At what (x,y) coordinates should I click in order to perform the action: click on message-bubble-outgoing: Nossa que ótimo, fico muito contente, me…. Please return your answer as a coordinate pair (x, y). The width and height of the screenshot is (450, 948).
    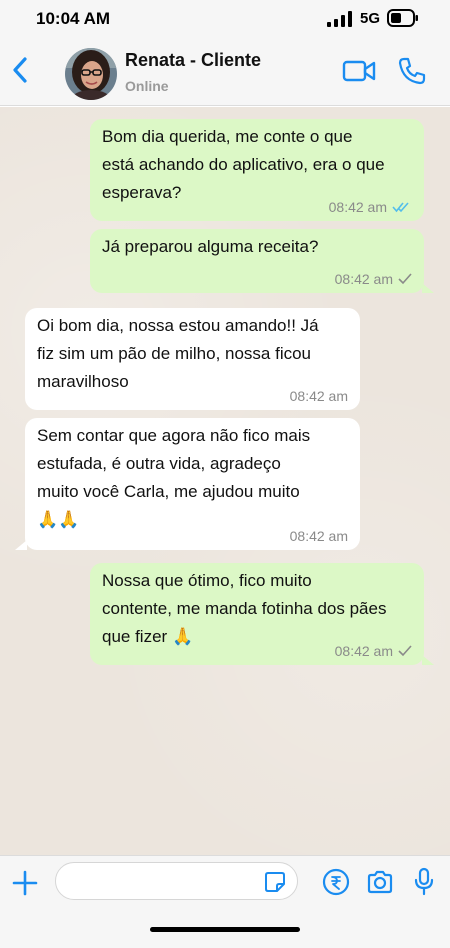
    Looking at the image, I should click on (257, 614).